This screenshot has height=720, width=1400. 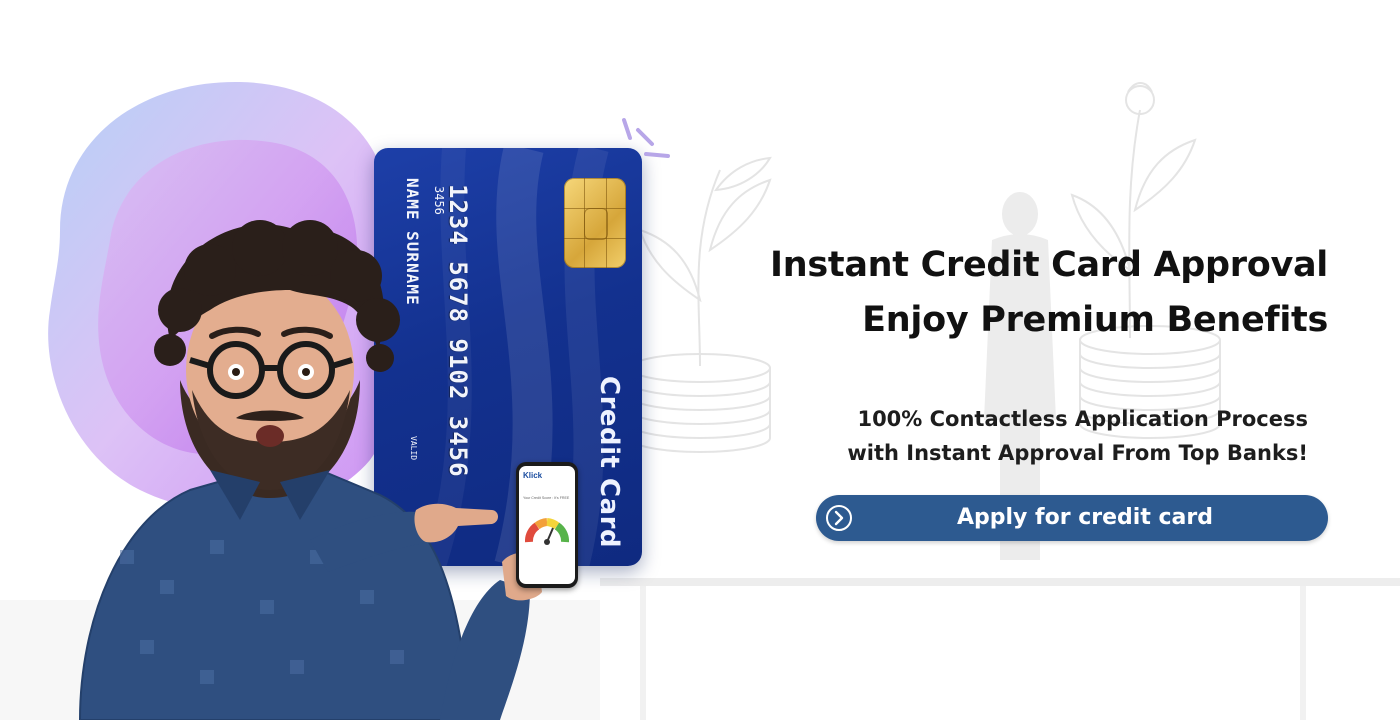 What do you see at coordinates (1077, 453) in the screenshot?
I see `subheadline-line-2: with Instant Approval From Top Banks!` at bounding box center [1077, 453].